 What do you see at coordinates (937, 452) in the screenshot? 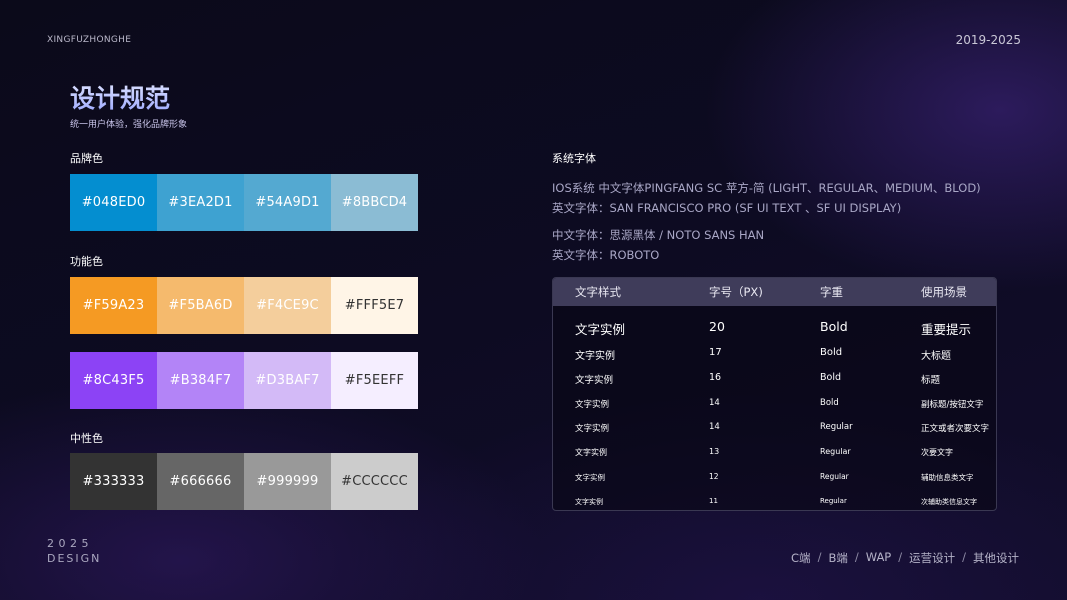
I see `cell-usage: 次要文字` at bounding box center [937, 452].